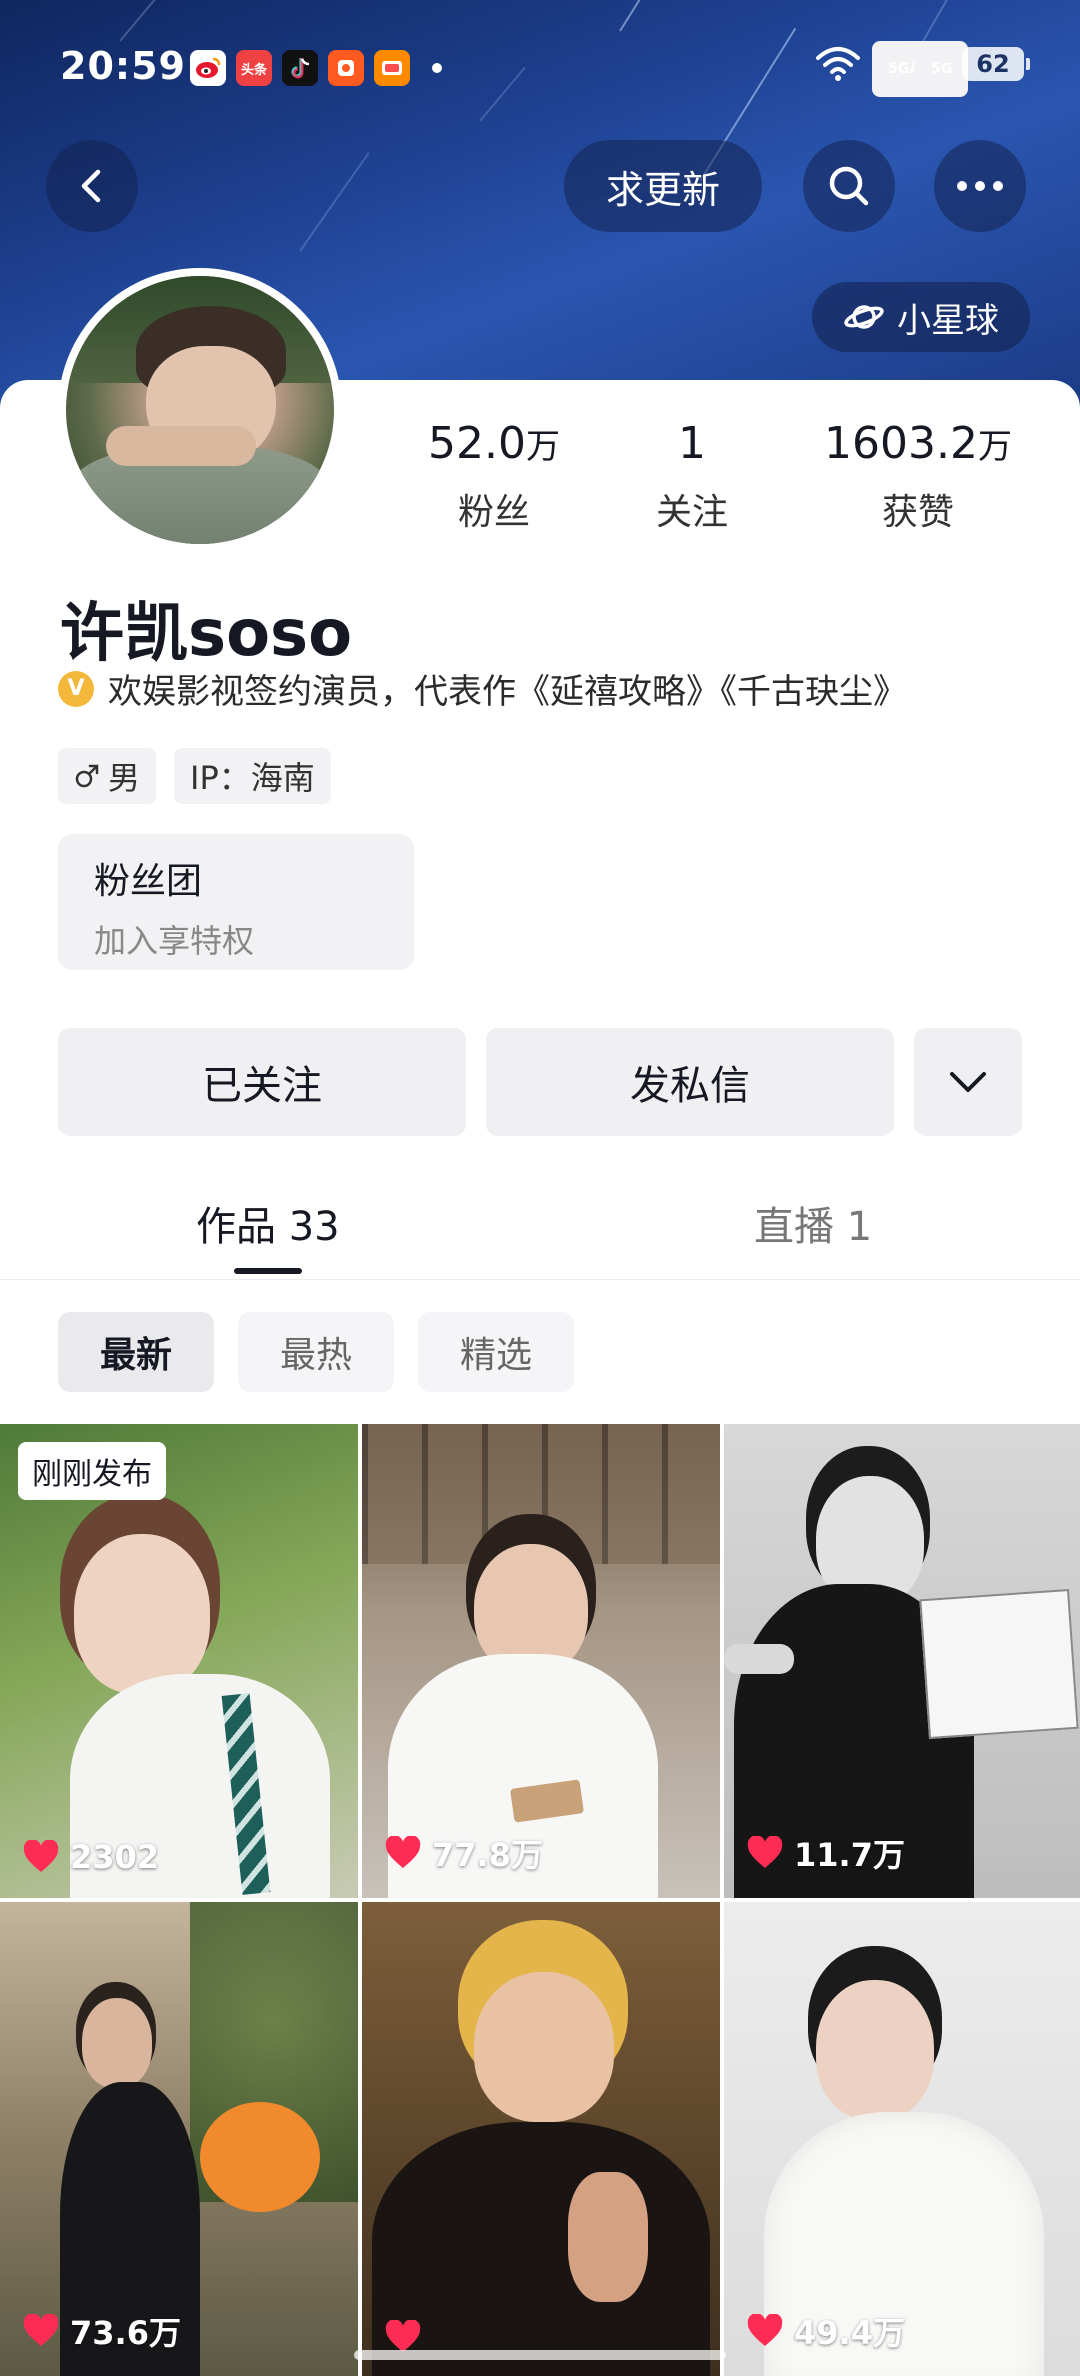  I want to click on more-horizontal-icon, so click(980, 186).